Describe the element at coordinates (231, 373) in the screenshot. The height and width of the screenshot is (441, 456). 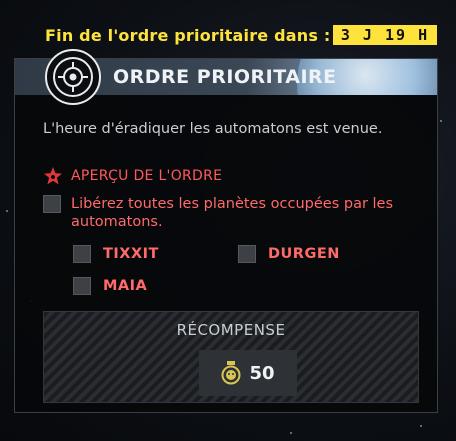
I see `medal-icon` at that location.